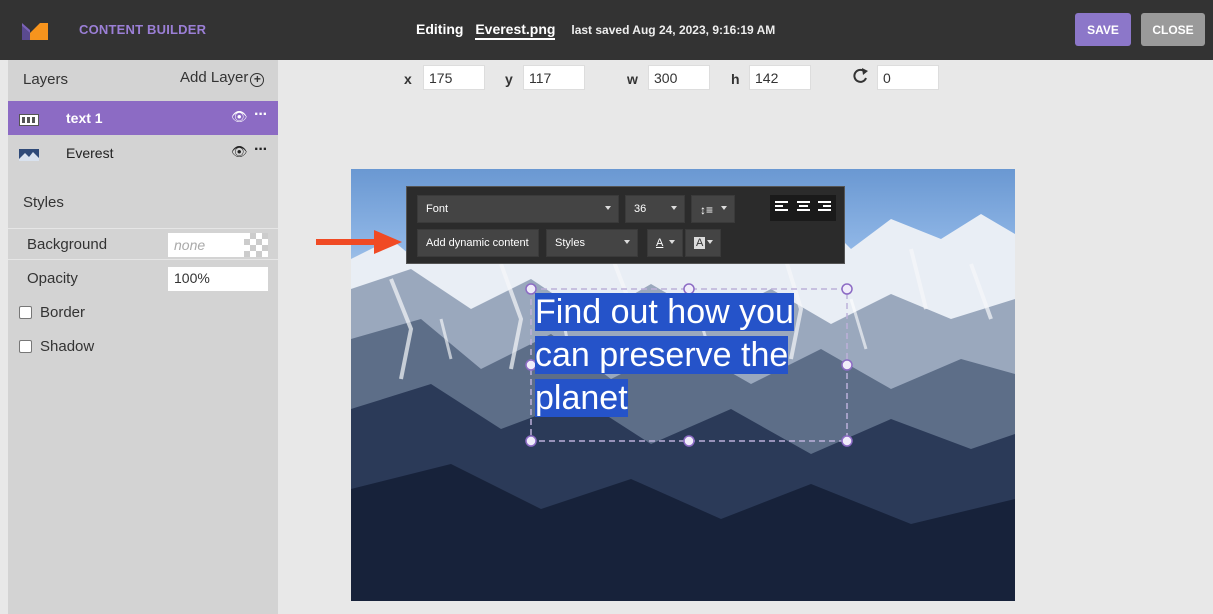 The image size is (1213, 614). What do you see at coordinates (673, 30) in the screenshot?
I see `last-saved-text: last saved Aug 24, 2023, 9:16:19 AM` at bounding box center [673, 30].